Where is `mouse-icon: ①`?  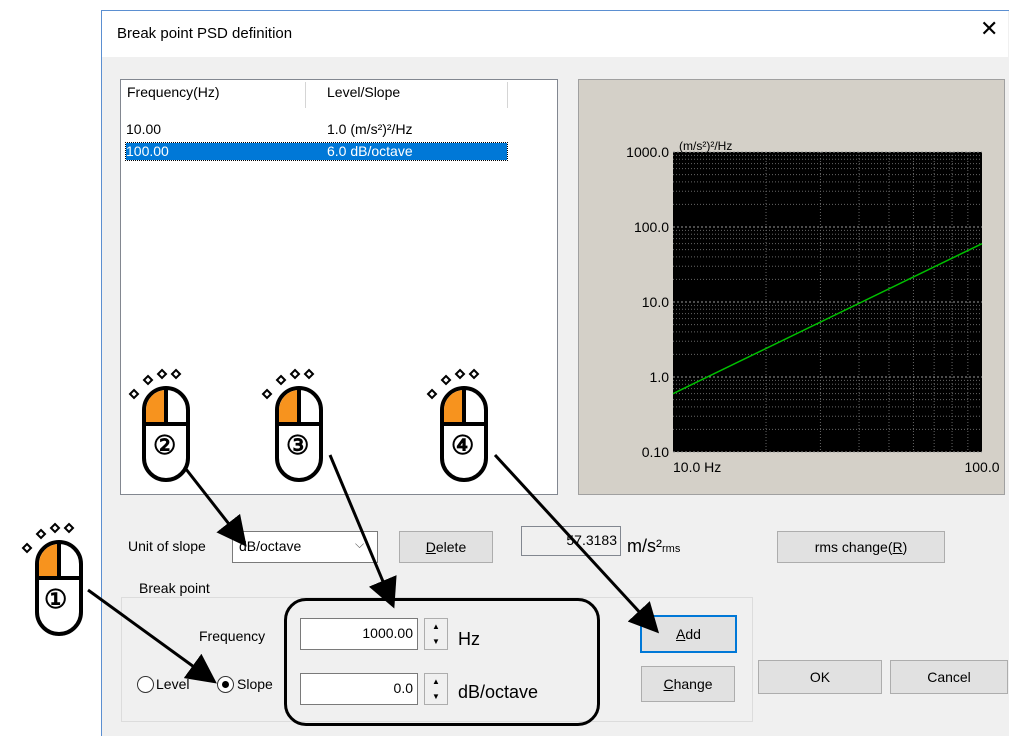
mouse-icon: ① is located at coordinates (55, 581).